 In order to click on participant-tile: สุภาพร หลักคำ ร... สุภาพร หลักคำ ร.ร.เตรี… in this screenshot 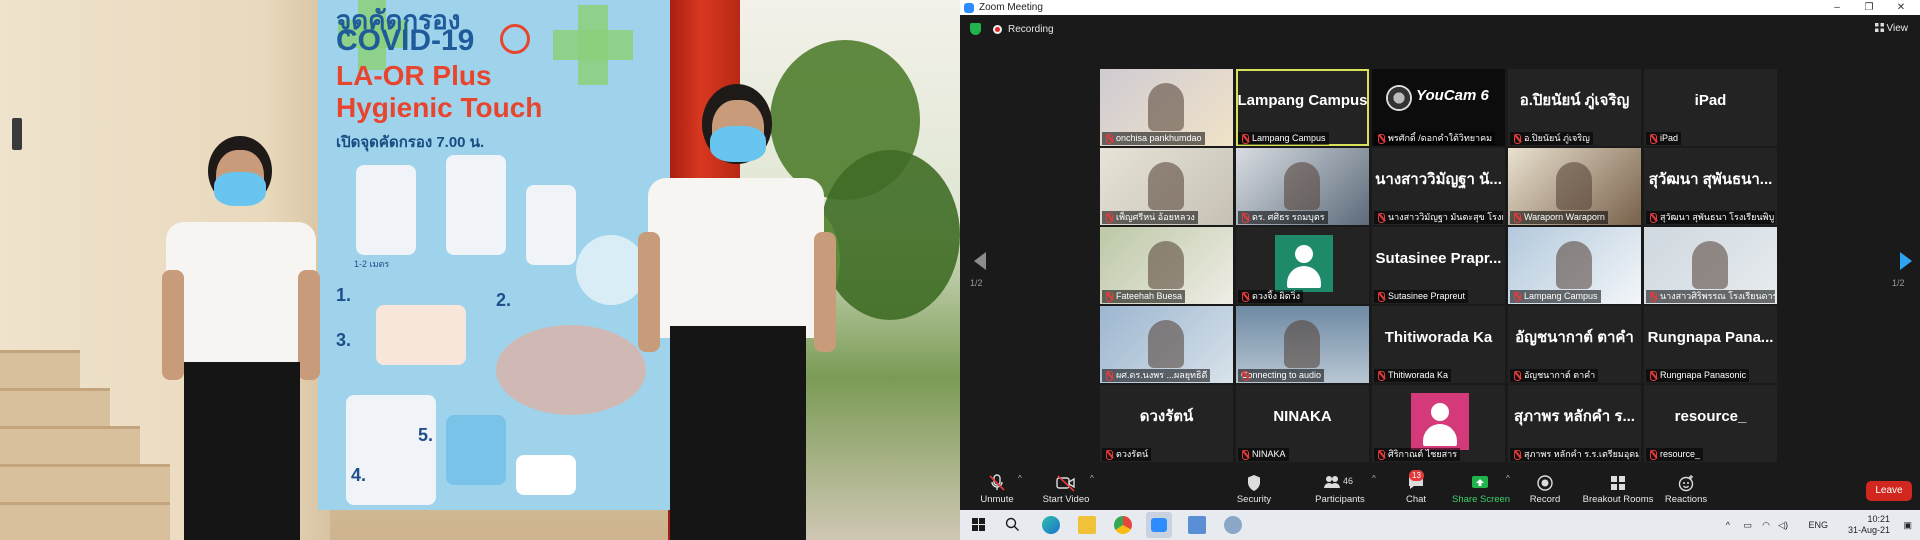, I will do `click(1574, 423)`.